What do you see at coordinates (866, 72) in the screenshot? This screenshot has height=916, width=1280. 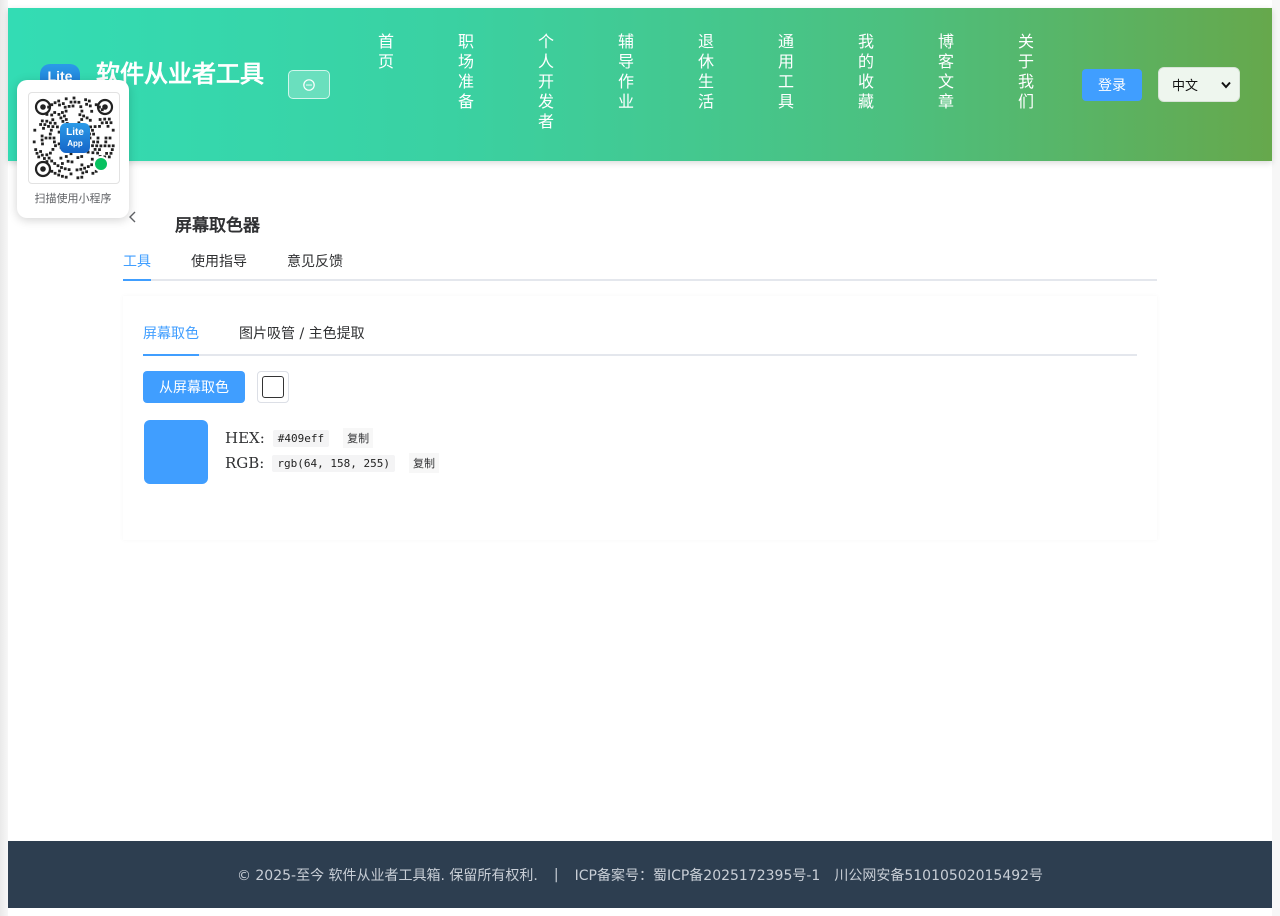 I see `nav-item-favorites: 我的收藏` at bounding box center [866, 72].